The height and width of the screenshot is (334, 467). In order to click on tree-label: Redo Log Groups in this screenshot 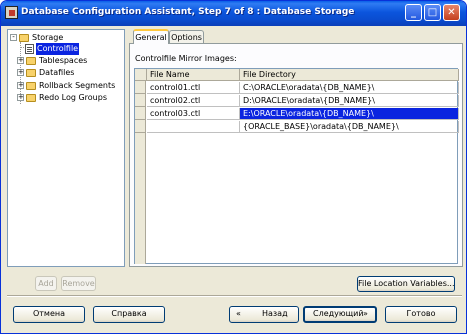, I will do `click(73, 97)`.